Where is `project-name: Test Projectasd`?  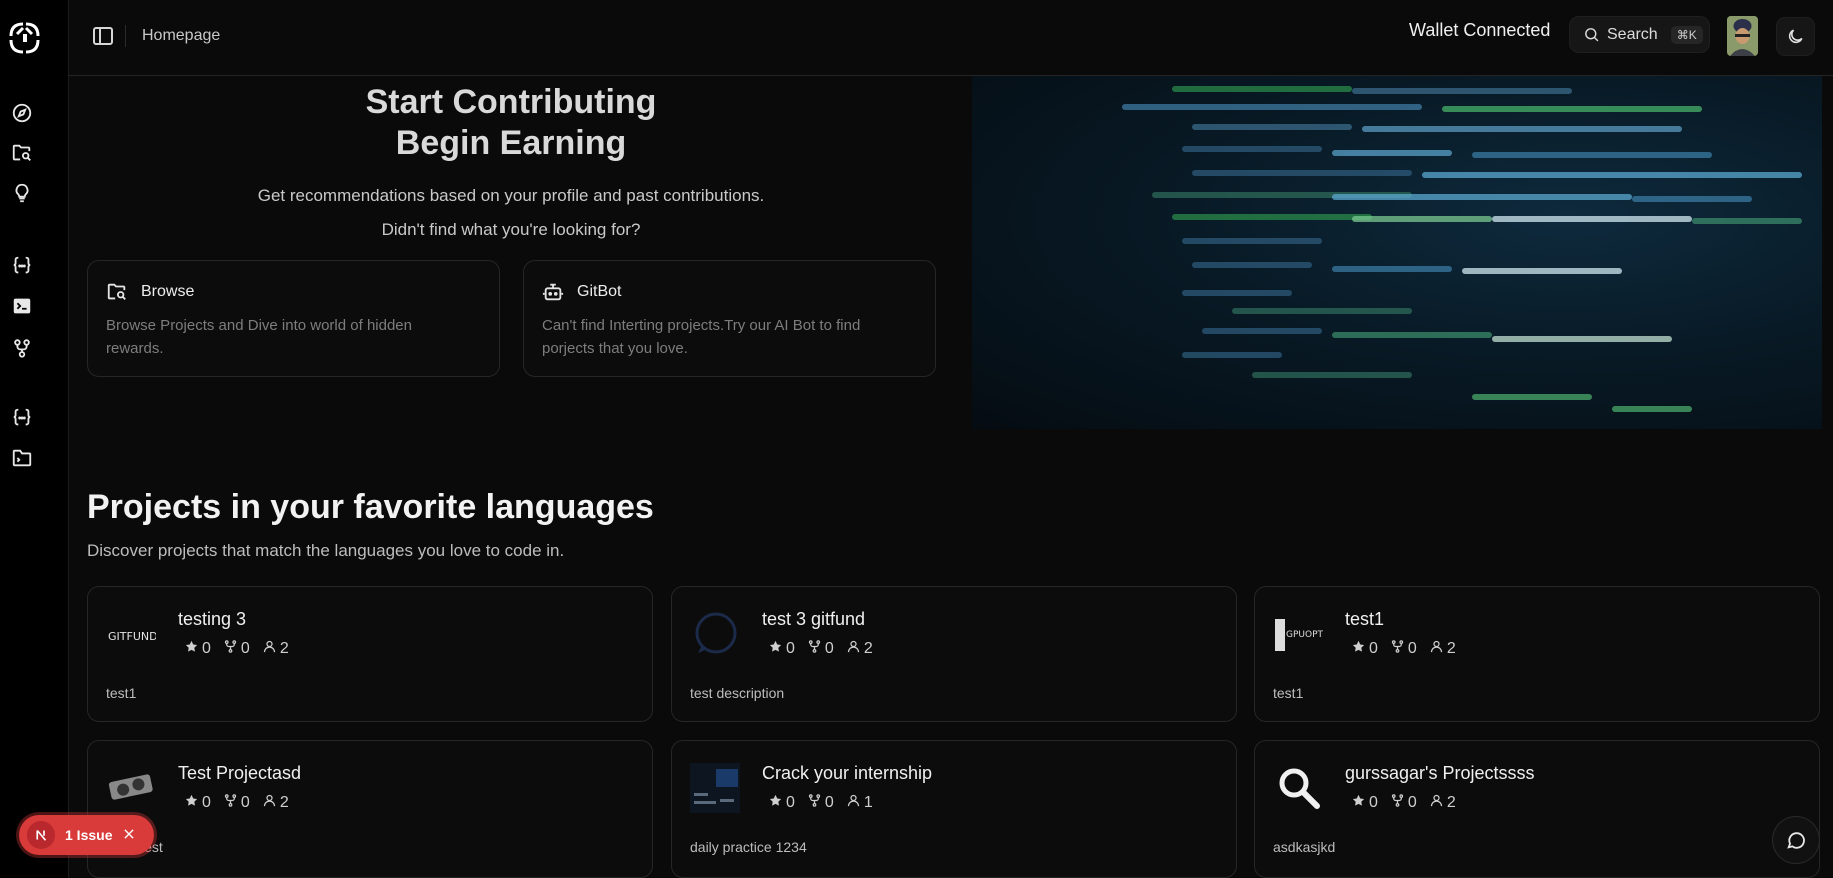 project-name: Test Projectasd is located at coordinates (239, 773).